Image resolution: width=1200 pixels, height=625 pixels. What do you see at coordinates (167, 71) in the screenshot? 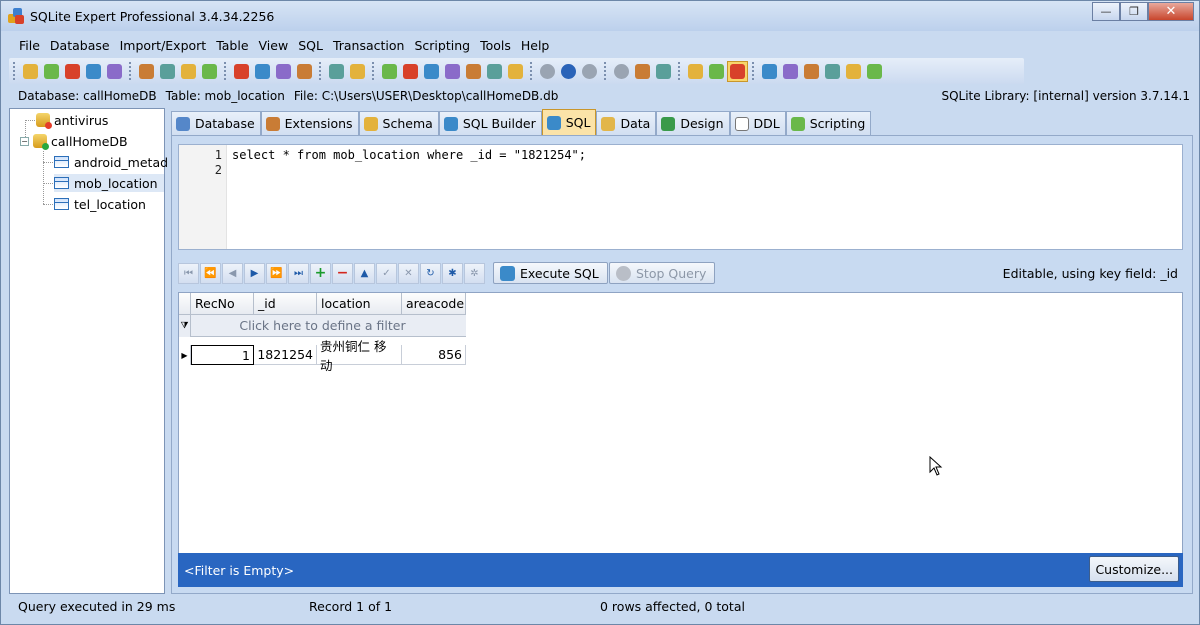
I see `import-icon` at bounding box center [167, 71].